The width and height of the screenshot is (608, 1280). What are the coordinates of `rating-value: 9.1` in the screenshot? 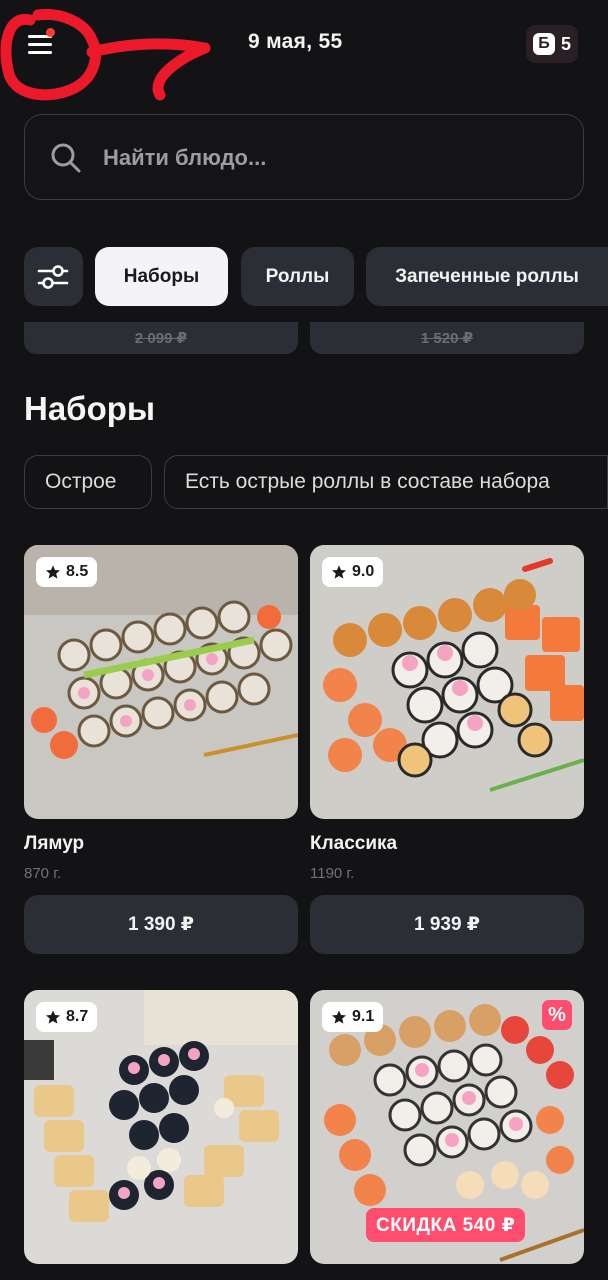 It's located at (363, 1016).